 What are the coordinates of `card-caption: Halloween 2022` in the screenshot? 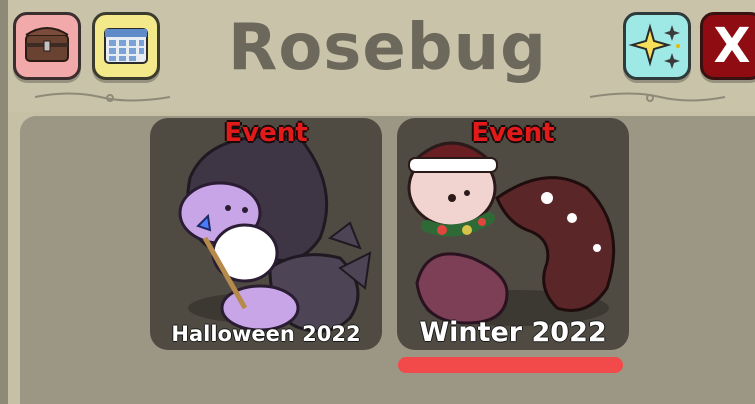 It's located at (266, 334).